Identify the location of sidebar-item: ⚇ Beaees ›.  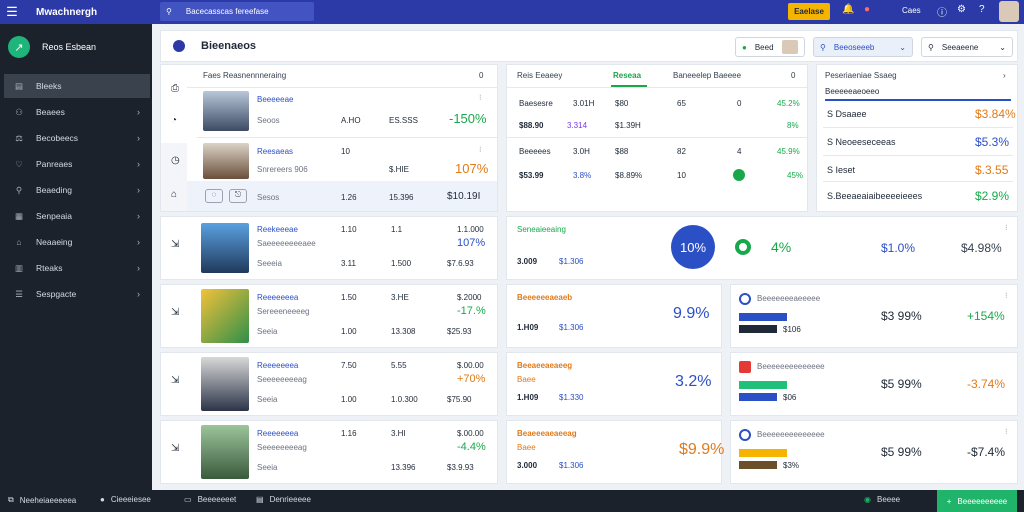
(77, 112).